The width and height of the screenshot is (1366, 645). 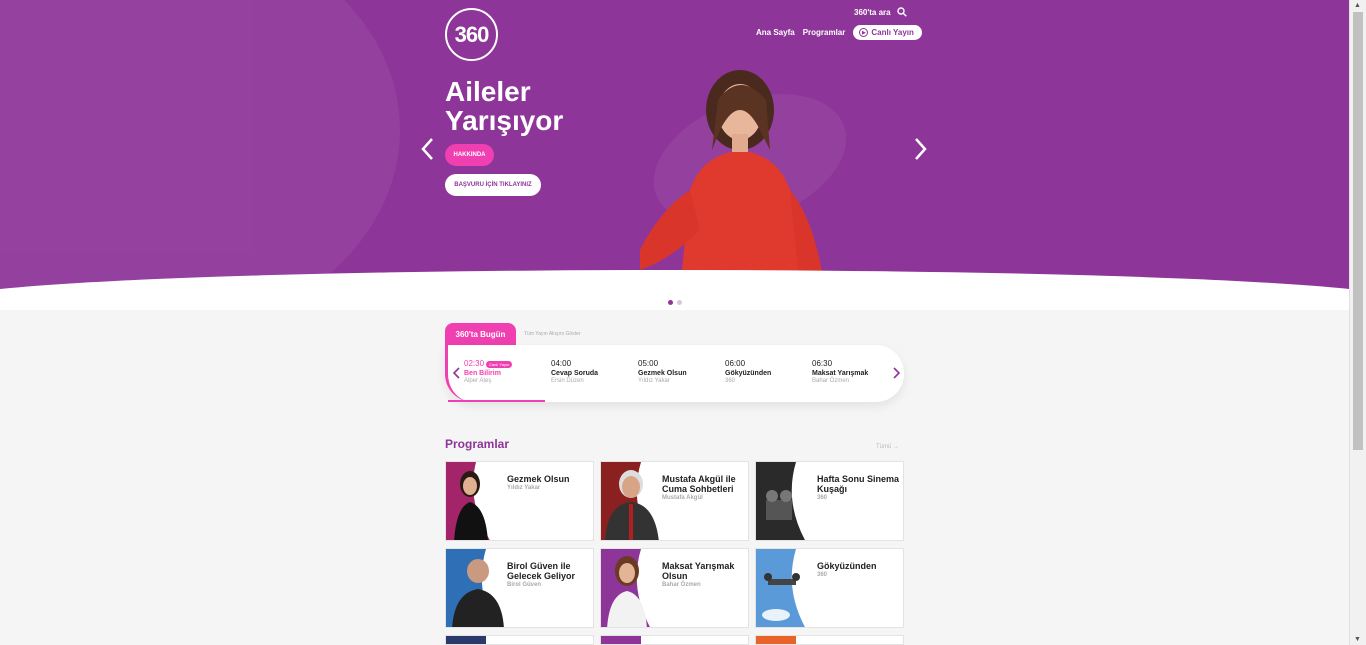 I want to click on search-link: 360'ta ara, so click(x=880, y=12).